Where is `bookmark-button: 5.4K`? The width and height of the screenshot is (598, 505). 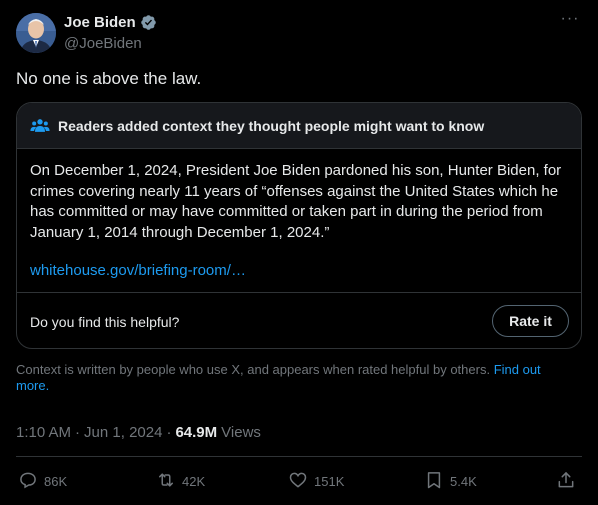 bookmark-button: 5.4K is located at coordinates (450, 481).